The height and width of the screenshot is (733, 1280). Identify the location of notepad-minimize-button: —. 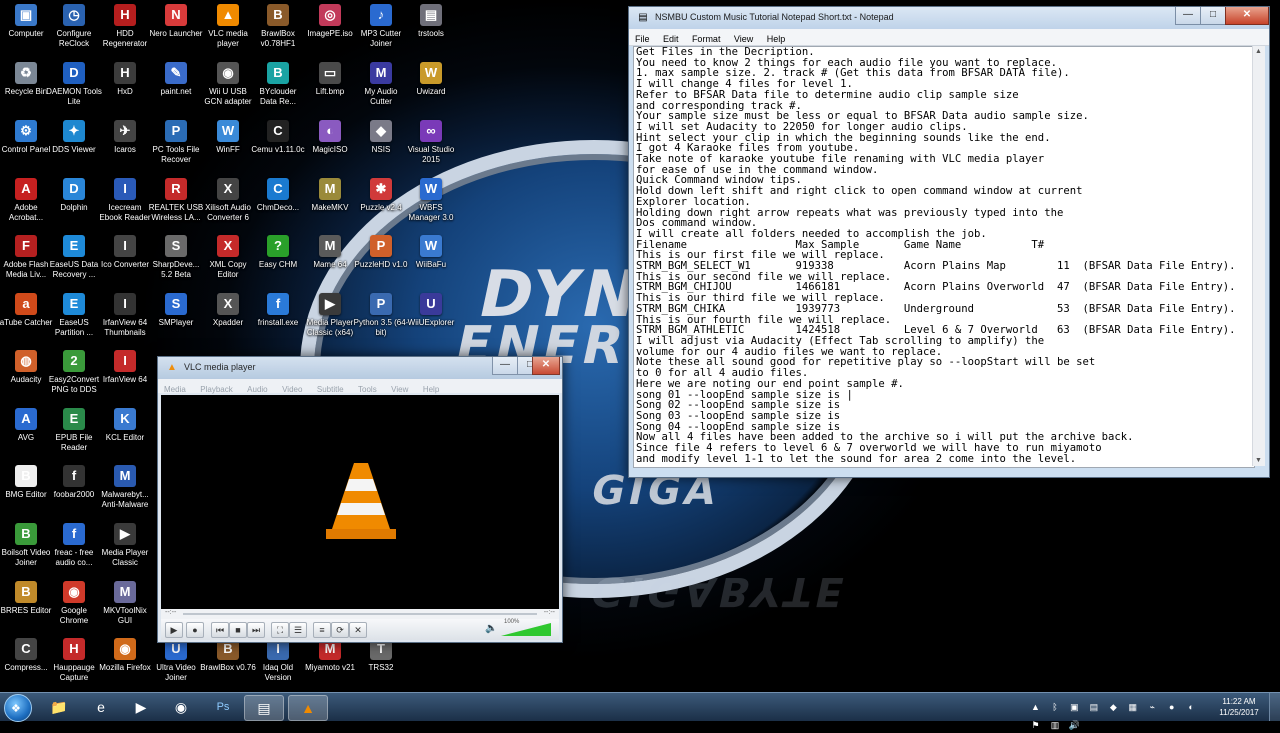
(1188, 16).